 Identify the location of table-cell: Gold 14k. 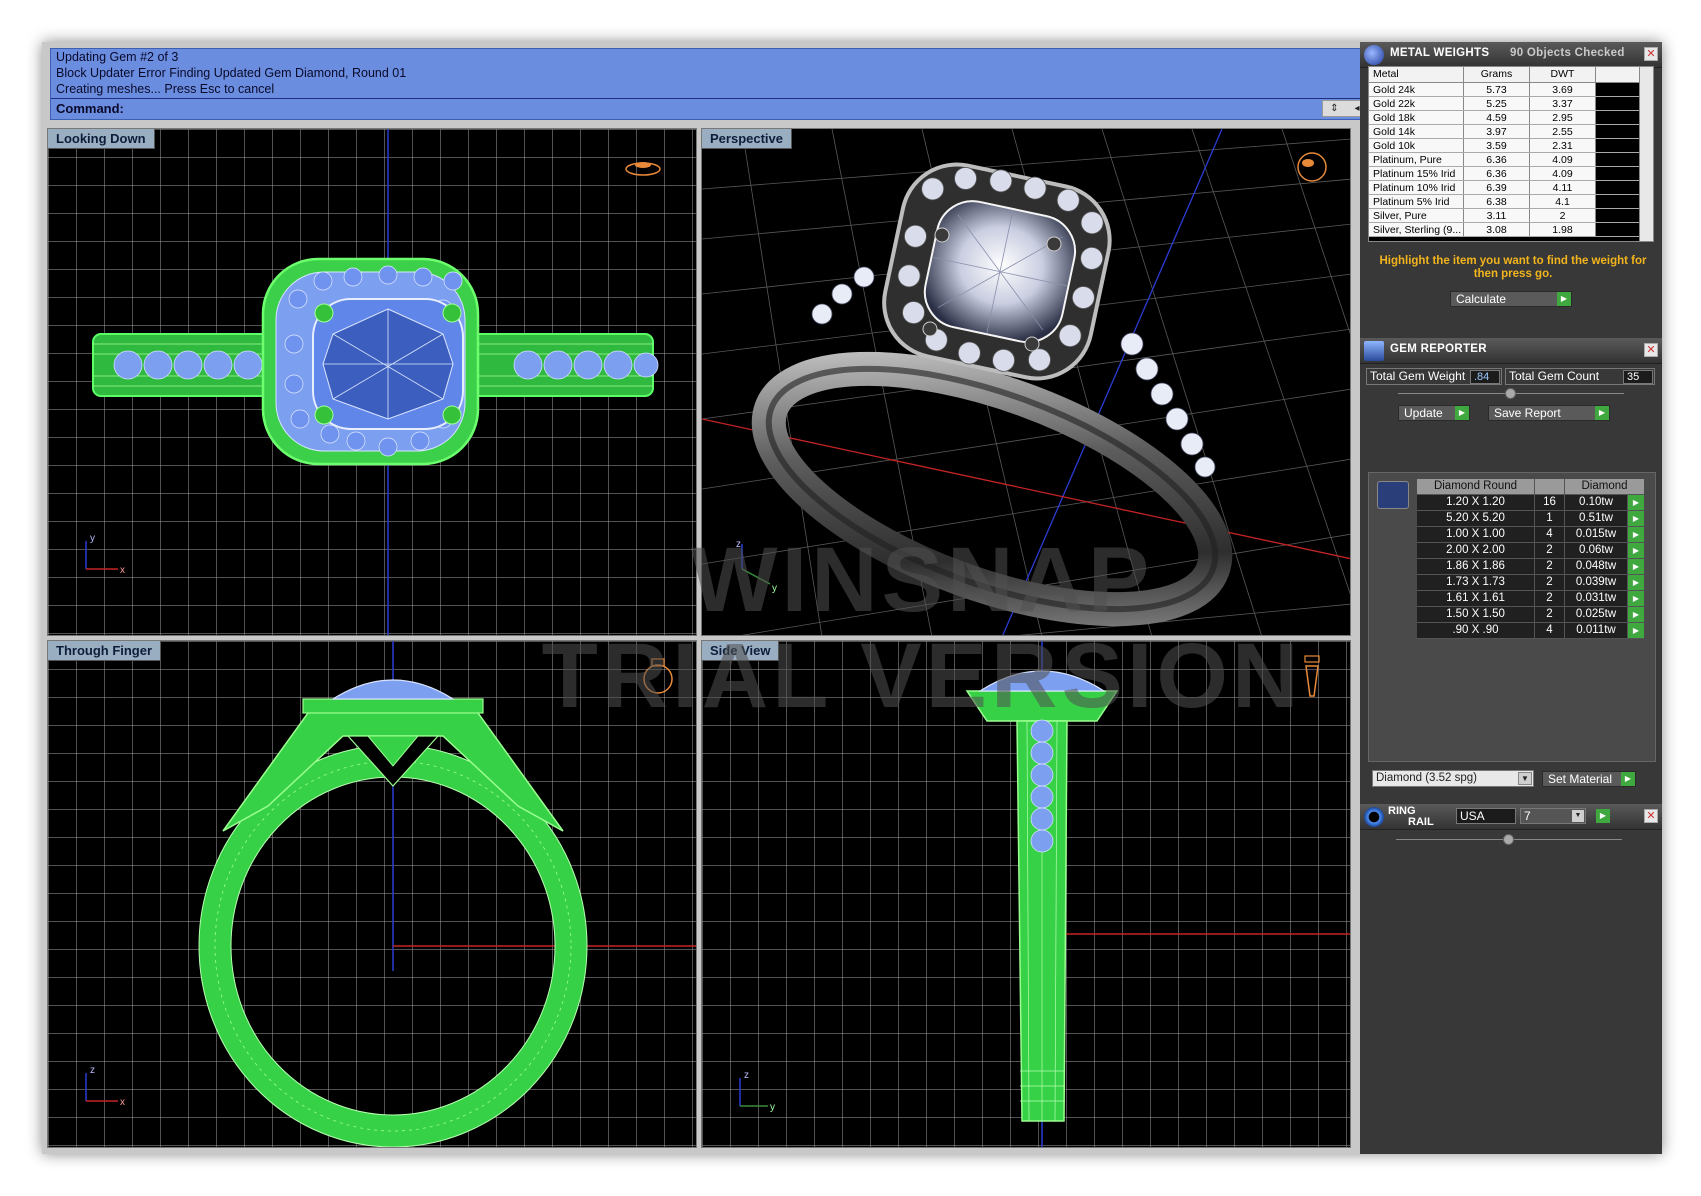
(1416, 131).